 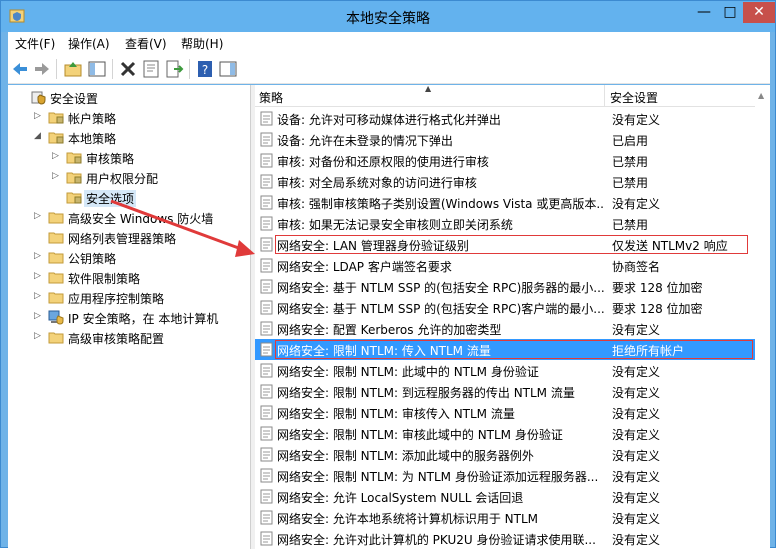 What do you see at coordinates (129, 177) in the screenshot?
I see `tree-item: ▷ 用户权限分配` at bounding box center [129, 177].